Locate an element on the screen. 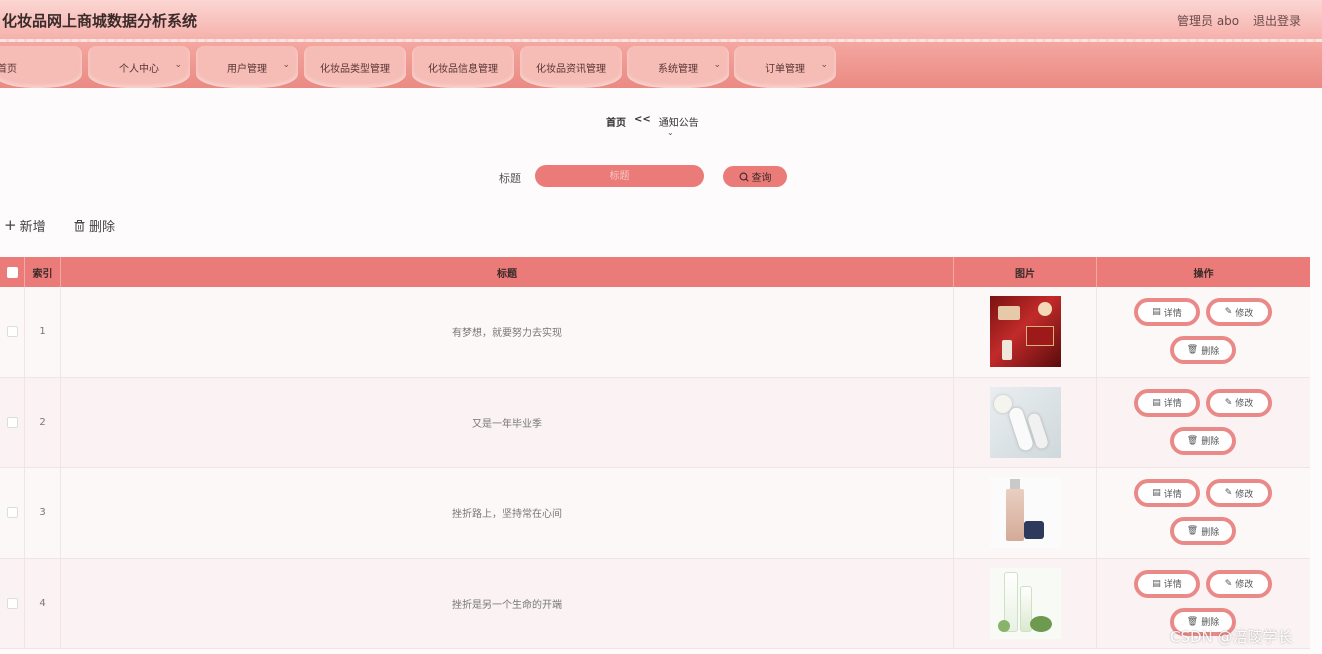  table-row: 2 又是一年毕业季 ▤ 详情 ✎ 修改 🗑 删除 is located at coordinates (655, 422).